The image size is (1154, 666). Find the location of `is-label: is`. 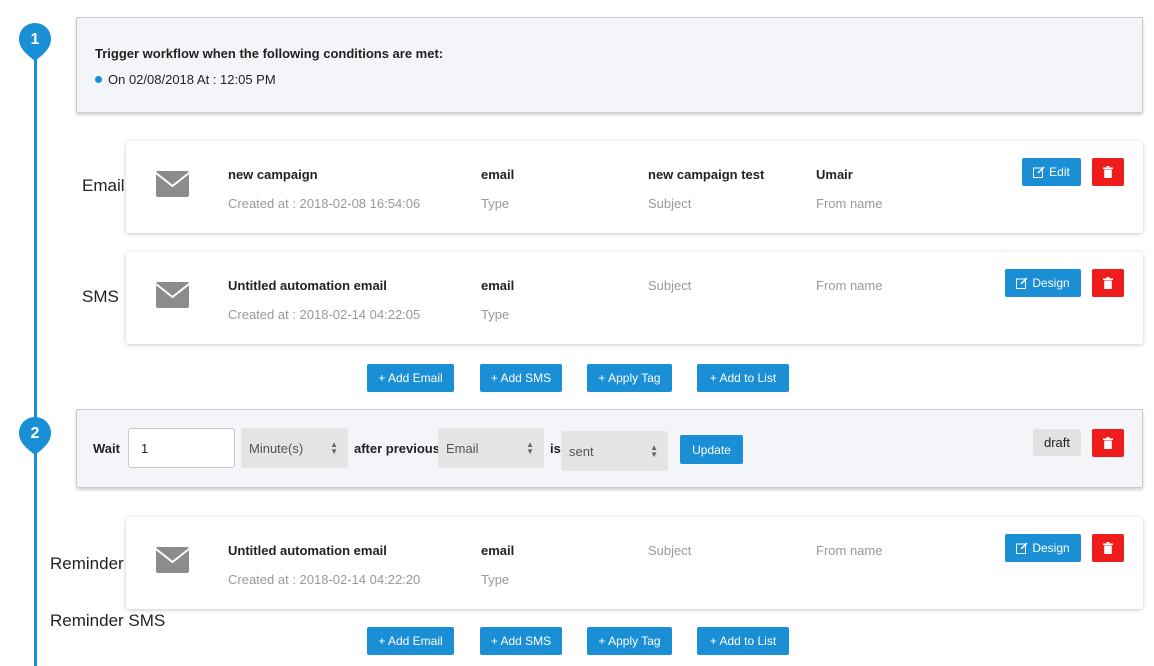

is-label: is is located at coordinates (555, 448).